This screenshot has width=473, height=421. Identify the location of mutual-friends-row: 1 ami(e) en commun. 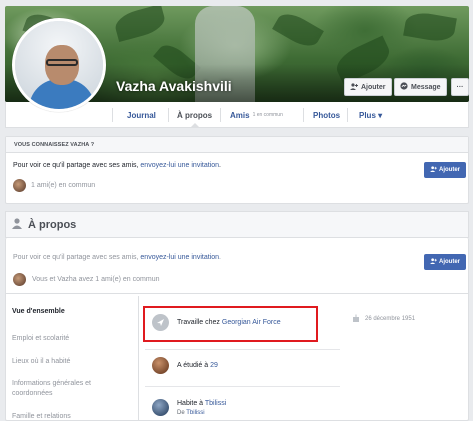
(54, 185).